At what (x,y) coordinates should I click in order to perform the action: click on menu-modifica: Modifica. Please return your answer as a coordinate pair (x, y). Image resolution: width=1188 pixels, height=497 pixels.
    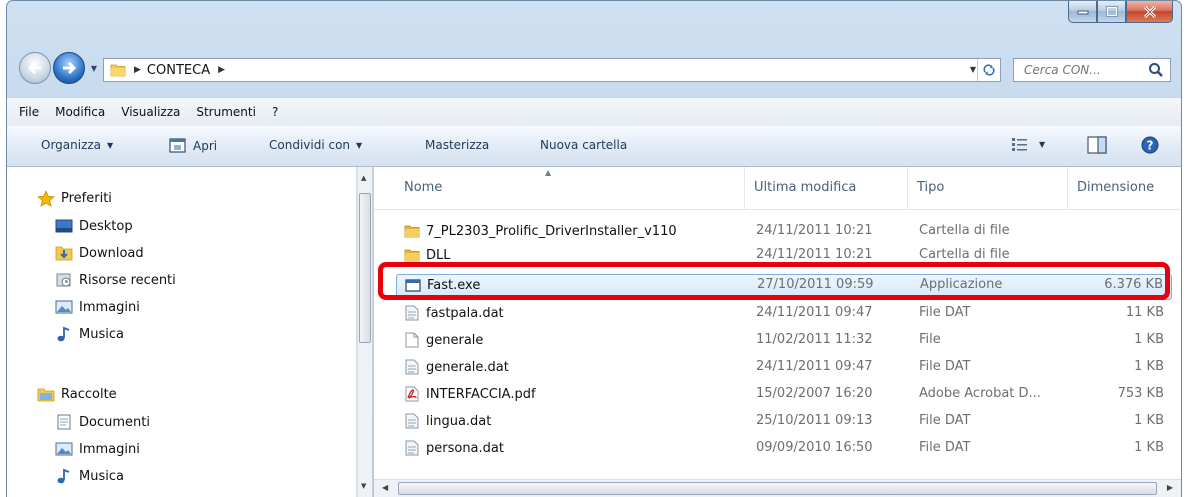
    Looking at the image, I should click on (80, 112).